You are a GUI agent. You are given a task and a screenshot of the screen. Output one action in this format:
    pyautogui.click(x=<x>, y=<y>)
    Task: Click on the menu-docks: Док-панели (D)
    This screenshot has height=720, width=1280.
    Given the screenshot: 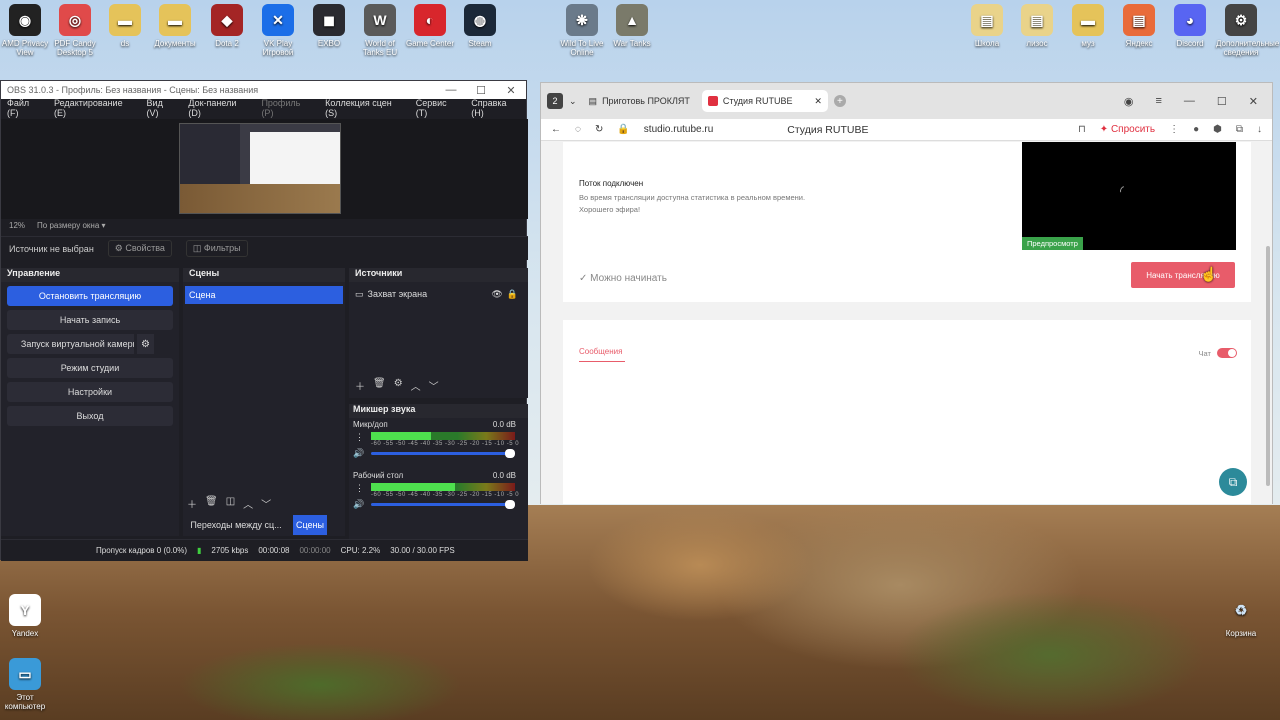 What is the action you would take?
    pyautogui.click(x=218, y=108)
    